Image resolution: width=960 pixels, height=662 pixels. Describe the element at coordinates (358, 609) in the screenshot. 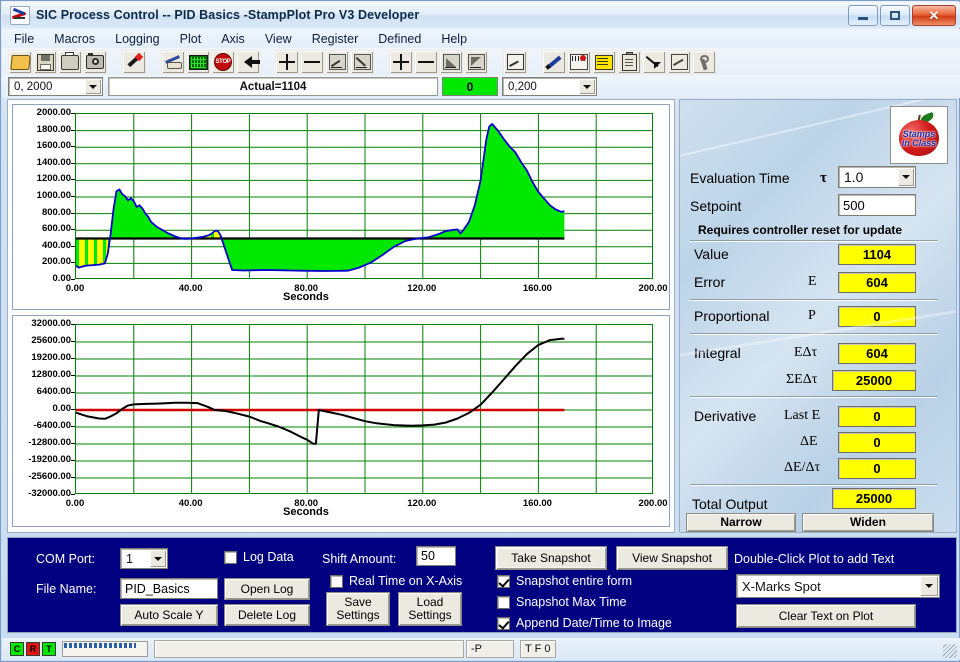

I see `save-settings-button: Save Settings` at that location.